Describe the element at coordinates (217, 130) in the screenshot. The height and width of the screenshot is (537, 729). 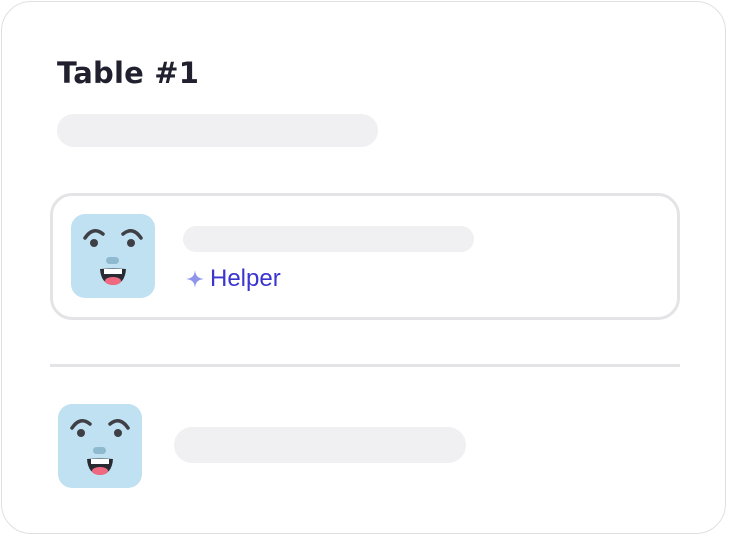
I see `subtitle-placeholder` at that location.